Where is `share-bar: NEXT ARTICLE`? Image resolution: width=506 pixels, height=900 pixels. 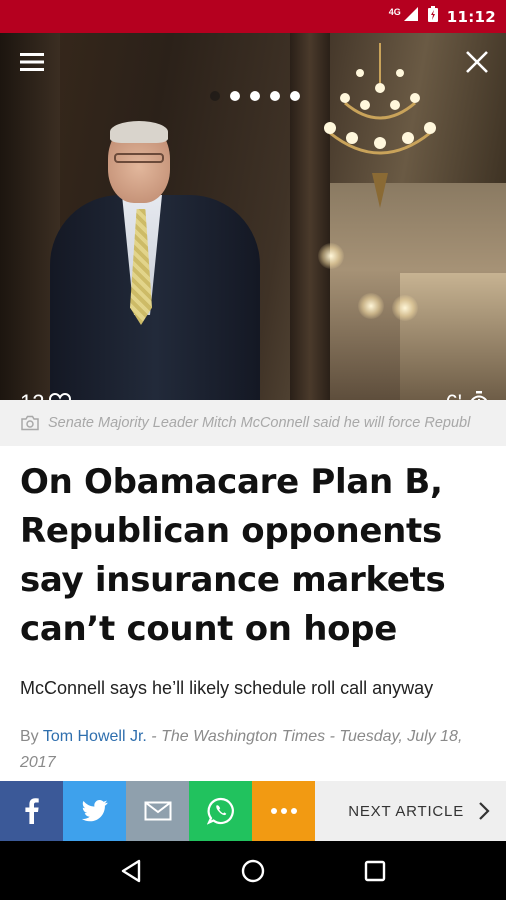 share-bar: NEXT ARTICLE is located at coordinates (253, 811).